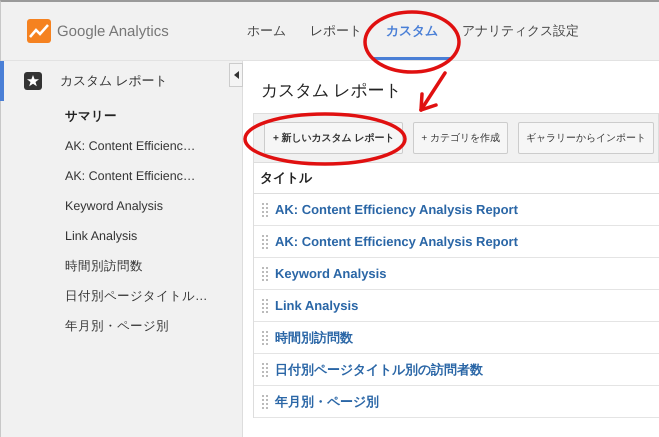 The height and width of the screenshot is (437, 659). Describe the element at coordinates (460, 138) in the screenshot. I see `toolbar-button: + カテゴリを作成` at that location.